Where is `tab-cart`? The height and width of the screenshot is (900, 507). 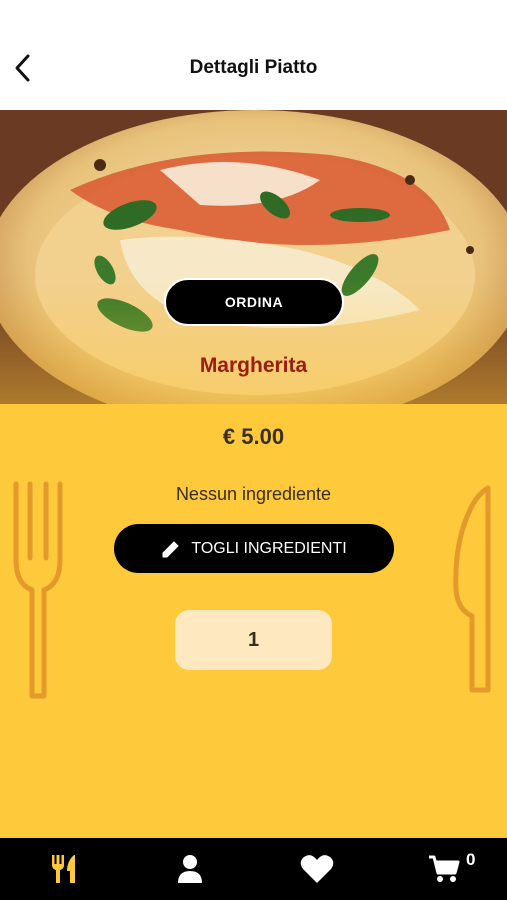
tab-cart is located at coordinates (444, 869).